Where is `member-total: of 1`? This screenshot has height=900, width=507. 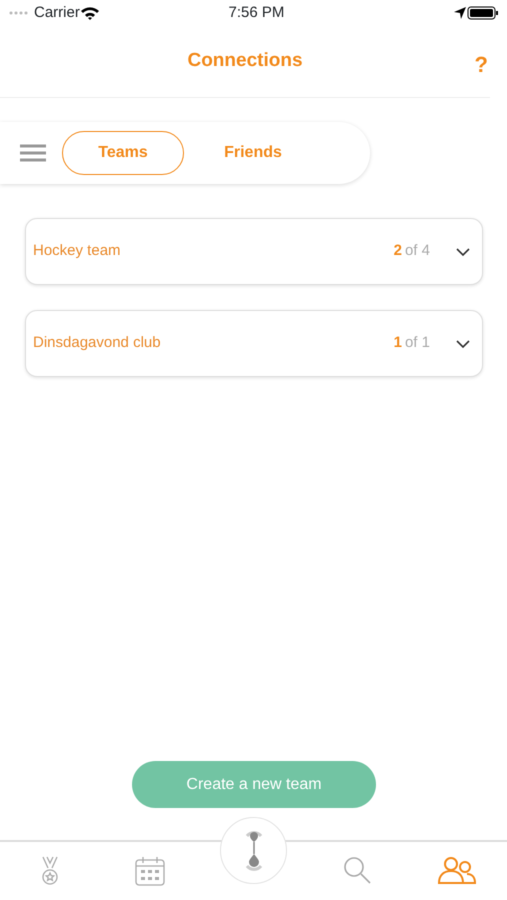
member-total: of 1 is located at coordinates (417, 343).